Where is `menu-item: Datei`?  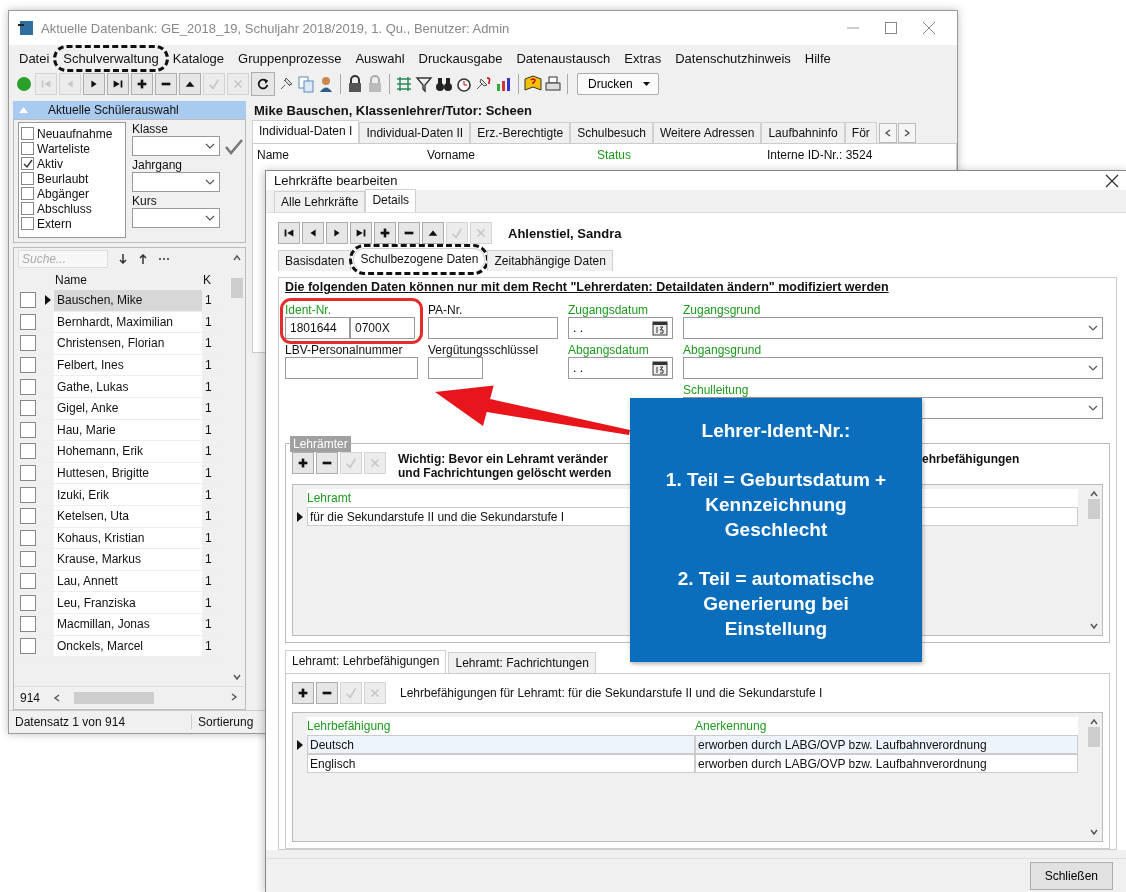
menu-item: Datei is located at coordinates (34, 58).